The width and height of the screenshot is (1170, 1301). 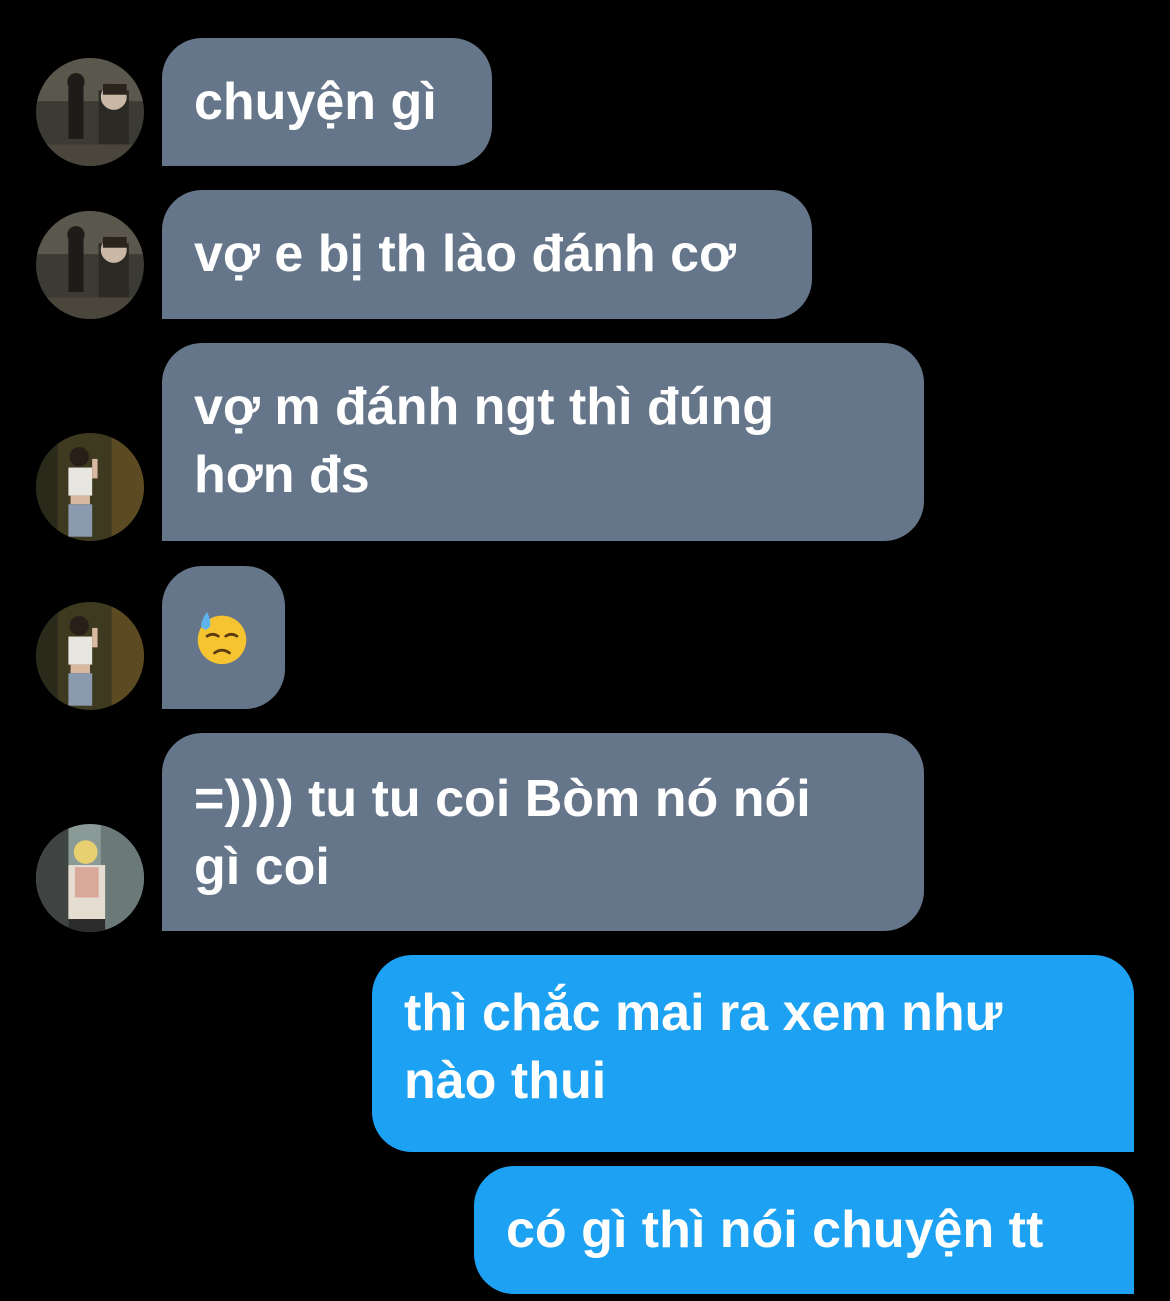 I want to click on message-bubble-incoming: vợ e bị th lào đánh cơ, so click(x=487, y=254).